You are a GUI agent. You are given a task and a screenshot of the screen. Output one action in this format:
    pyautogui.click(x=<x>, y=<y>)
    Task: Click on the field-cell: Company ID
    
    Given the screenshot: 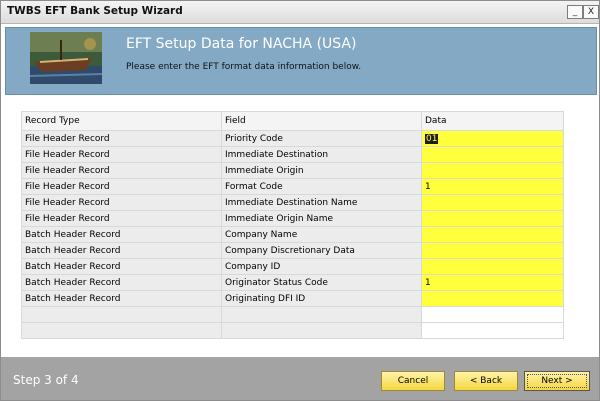 What is the action you would take?
    pyautogui.click(x=321, y=266)
    